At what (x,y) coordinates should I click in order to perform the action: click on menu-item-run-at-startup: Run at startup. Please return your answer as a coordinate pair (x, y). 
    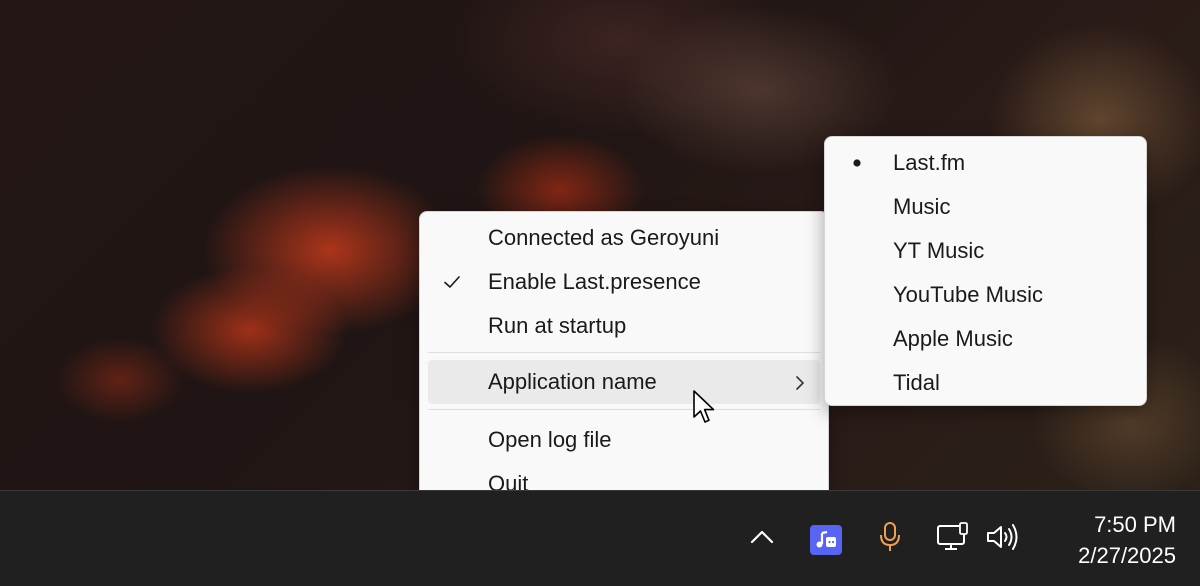
    Looking at the image, I should click on (624, 326).